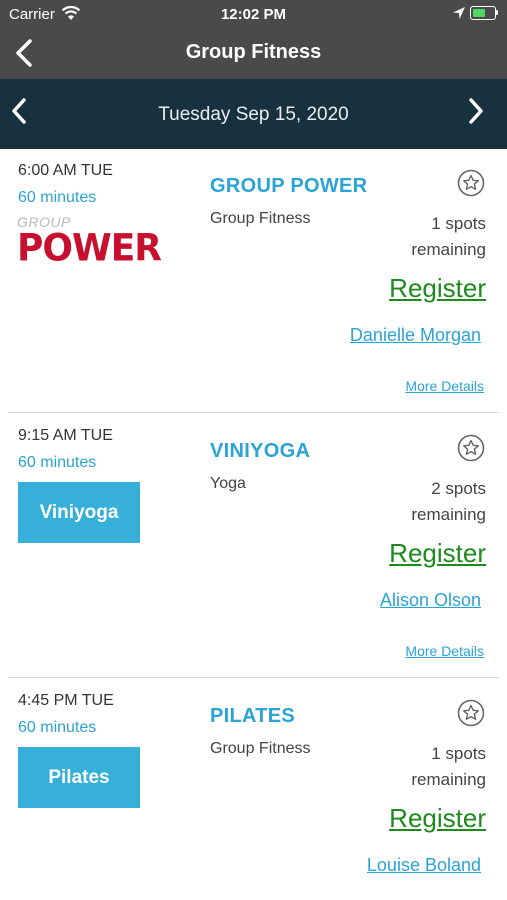  I want to click on class-category: Yoga, so click(228, 483).